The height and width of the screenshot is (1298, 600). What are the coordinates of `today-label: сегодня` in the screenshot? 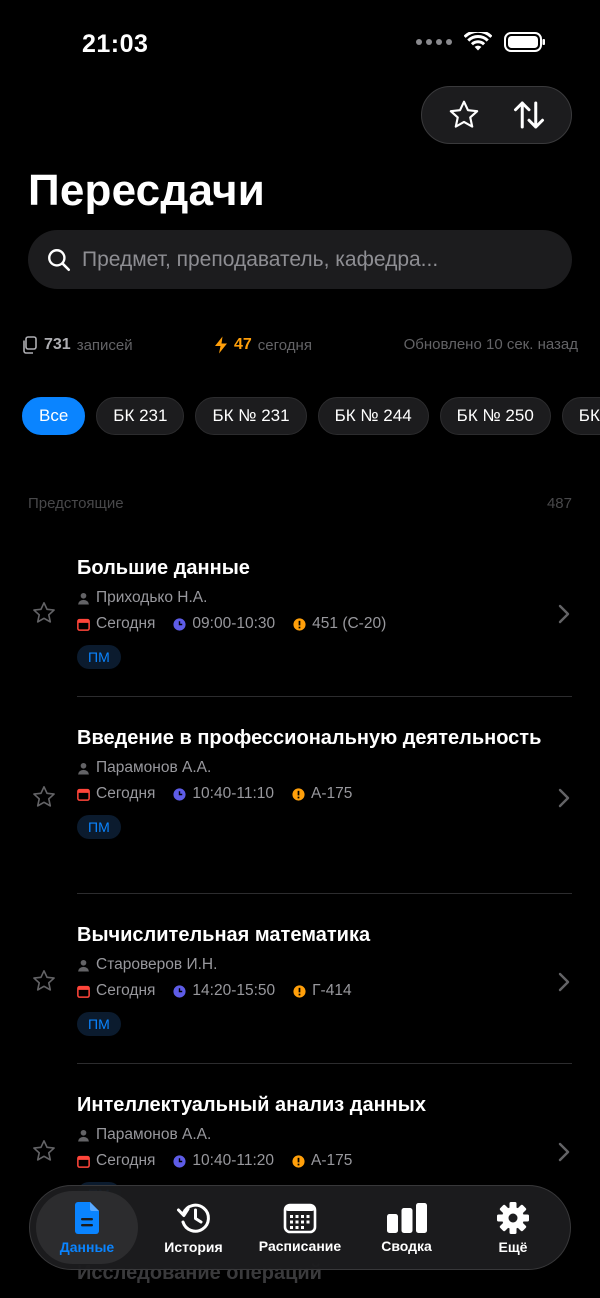 It's located at (284, 345).